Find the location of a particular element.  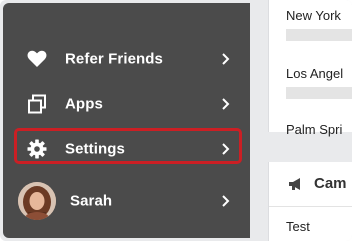

menu-item-refer-friends: Refer Friends is located at coordinates (126, 59).